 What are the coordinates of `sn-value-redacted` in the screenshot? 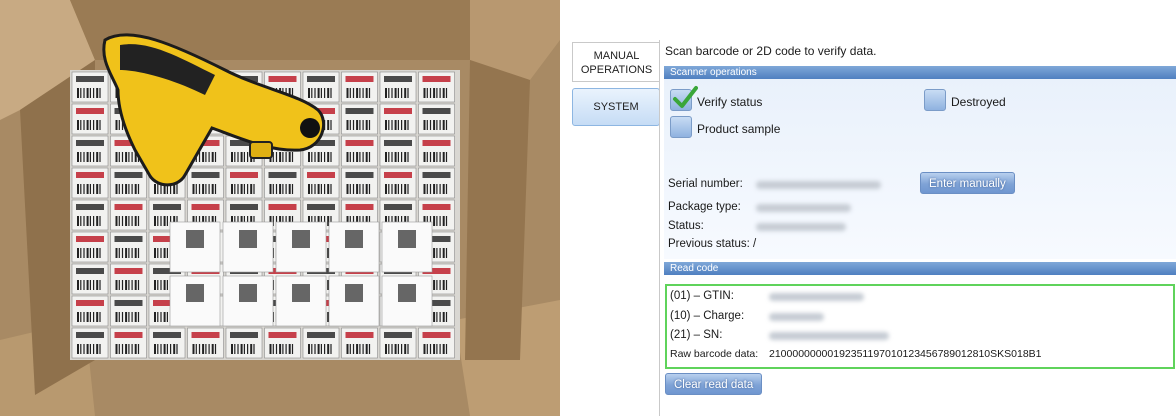 It's located at (829, 336).